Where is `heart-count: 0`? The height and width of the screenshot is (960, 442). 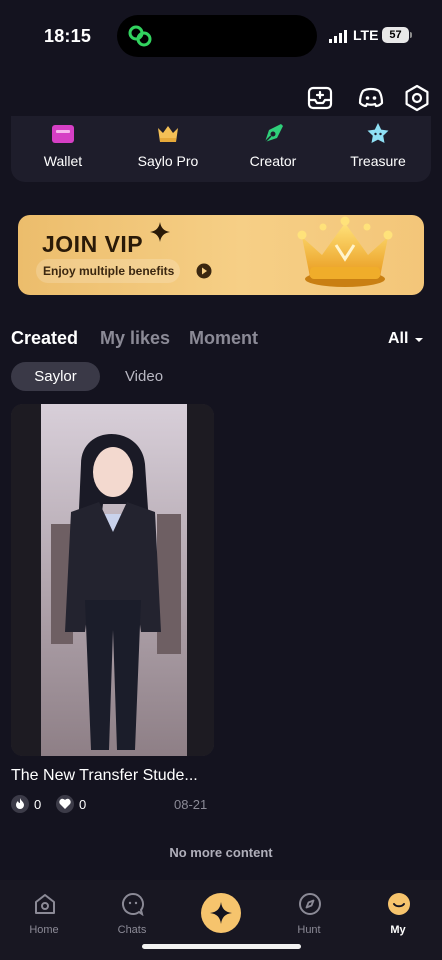
heart-count: 0 is located at coordinates (83, 804).